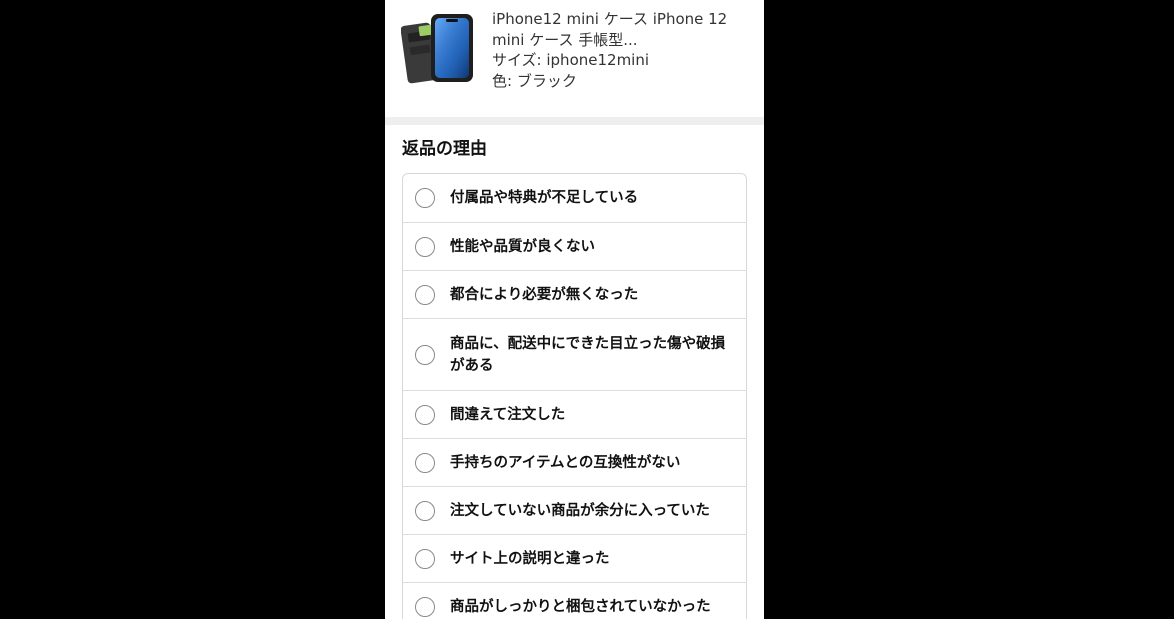 The image size is (1174, 619). Describe the element at coordinates (508, 414) in the screenshot. I see `reason-option-label: 間違えて注文した` at that location.